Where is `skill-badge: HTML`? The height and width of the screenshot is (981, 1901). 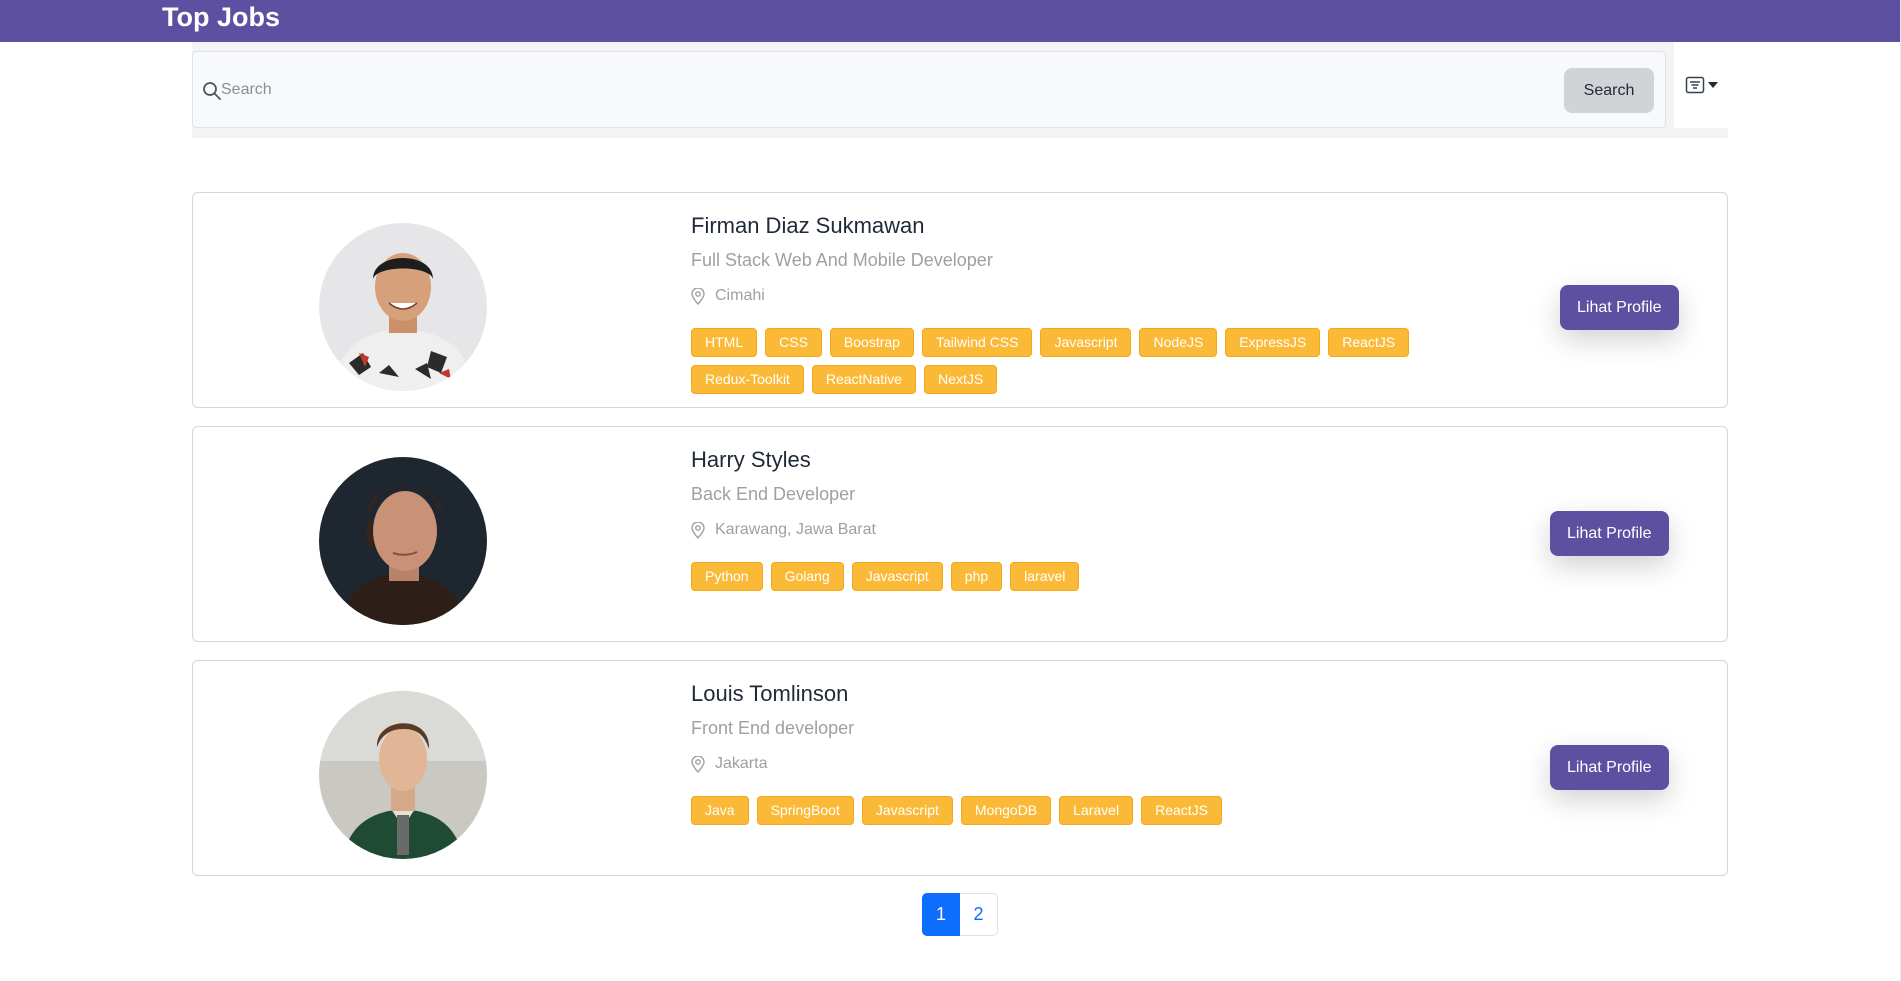
skill-badge: HTML is located at coordinates (724, 342).